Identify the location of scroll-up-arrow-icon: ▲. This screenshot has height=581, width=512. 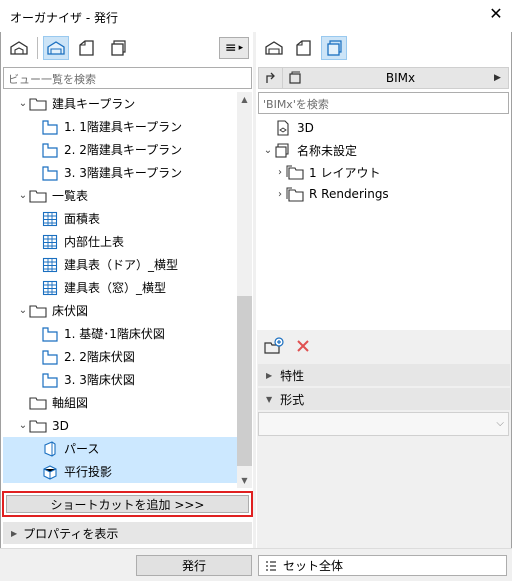
(244, 99).